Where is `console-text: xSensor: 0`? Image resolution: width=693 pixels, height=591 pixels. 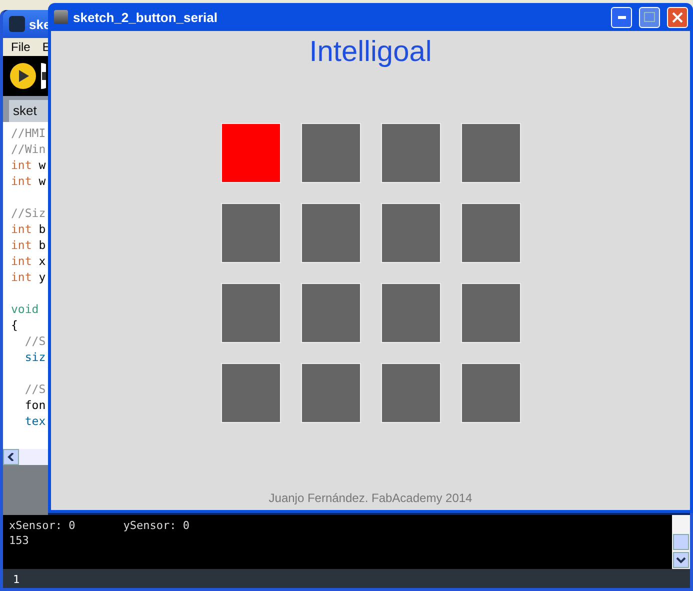 console-text: xSensor: 0 is located at coordinates (42, 526).